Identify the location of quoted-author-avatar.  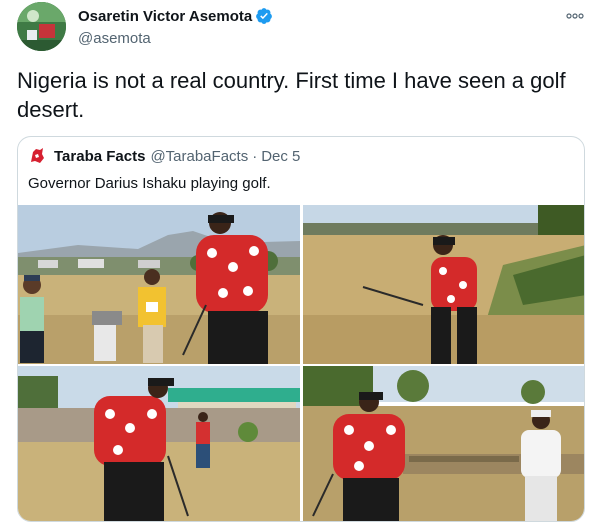
(37, 156).